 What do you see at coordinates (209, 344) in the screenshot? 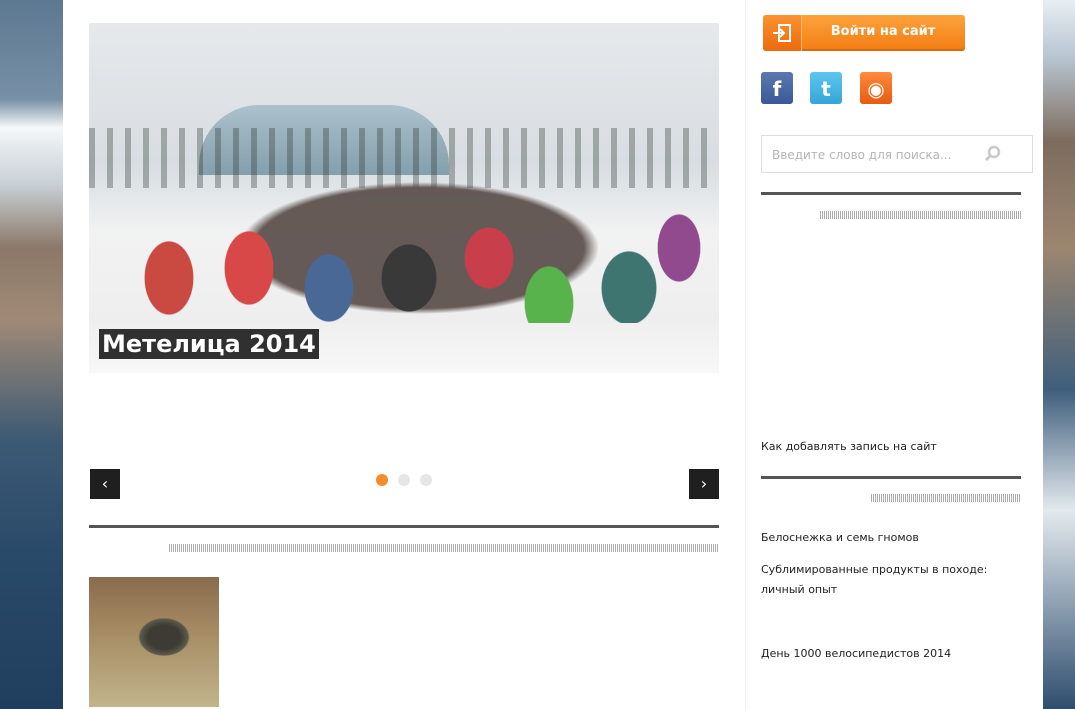
I see `slide-caption: Метелица 2014` at bounding box center [209, 344].